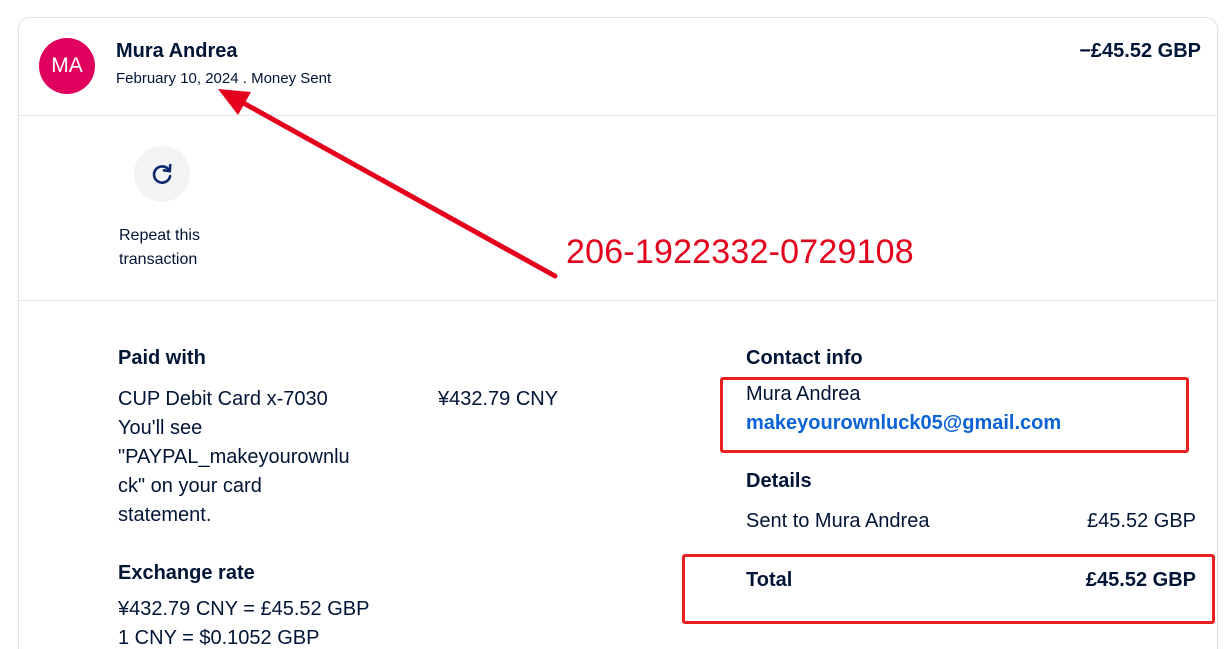 This screenshot has height=649, width=1226. I want to click on total-highlight-box, so click(948, 589).